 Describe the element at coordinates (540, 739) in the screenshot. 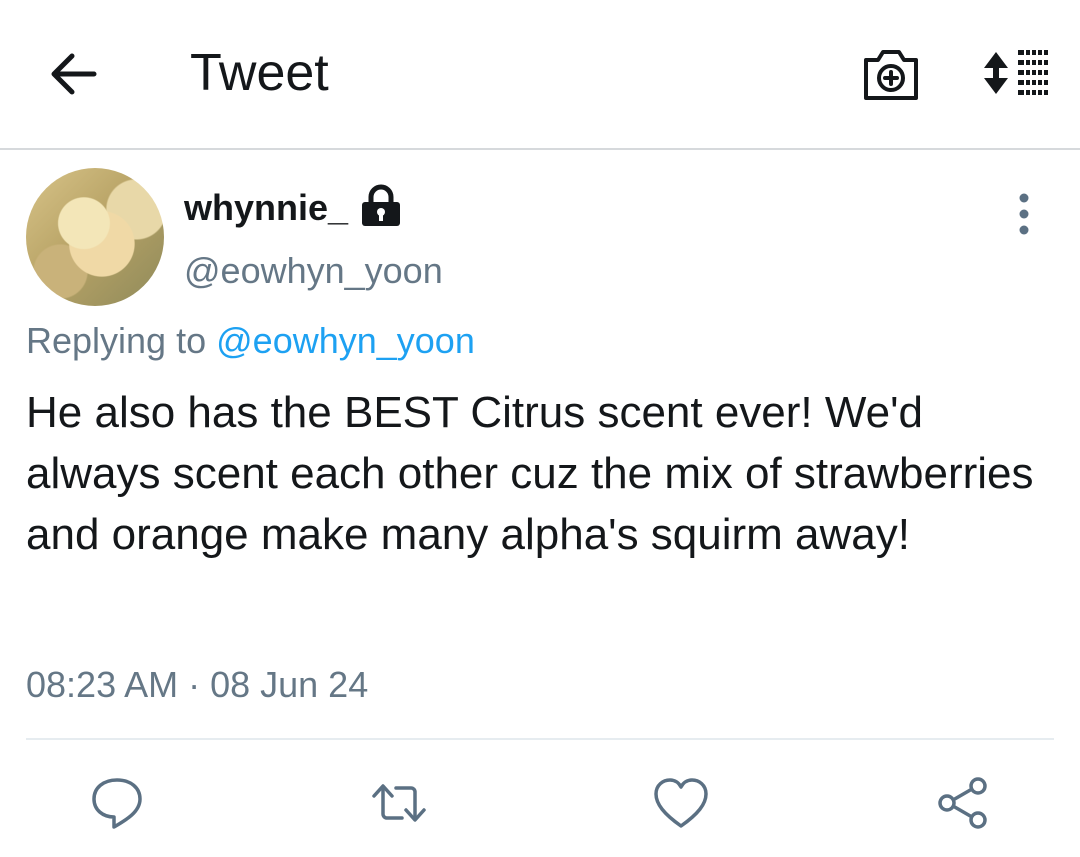

I see `divider` at that location.